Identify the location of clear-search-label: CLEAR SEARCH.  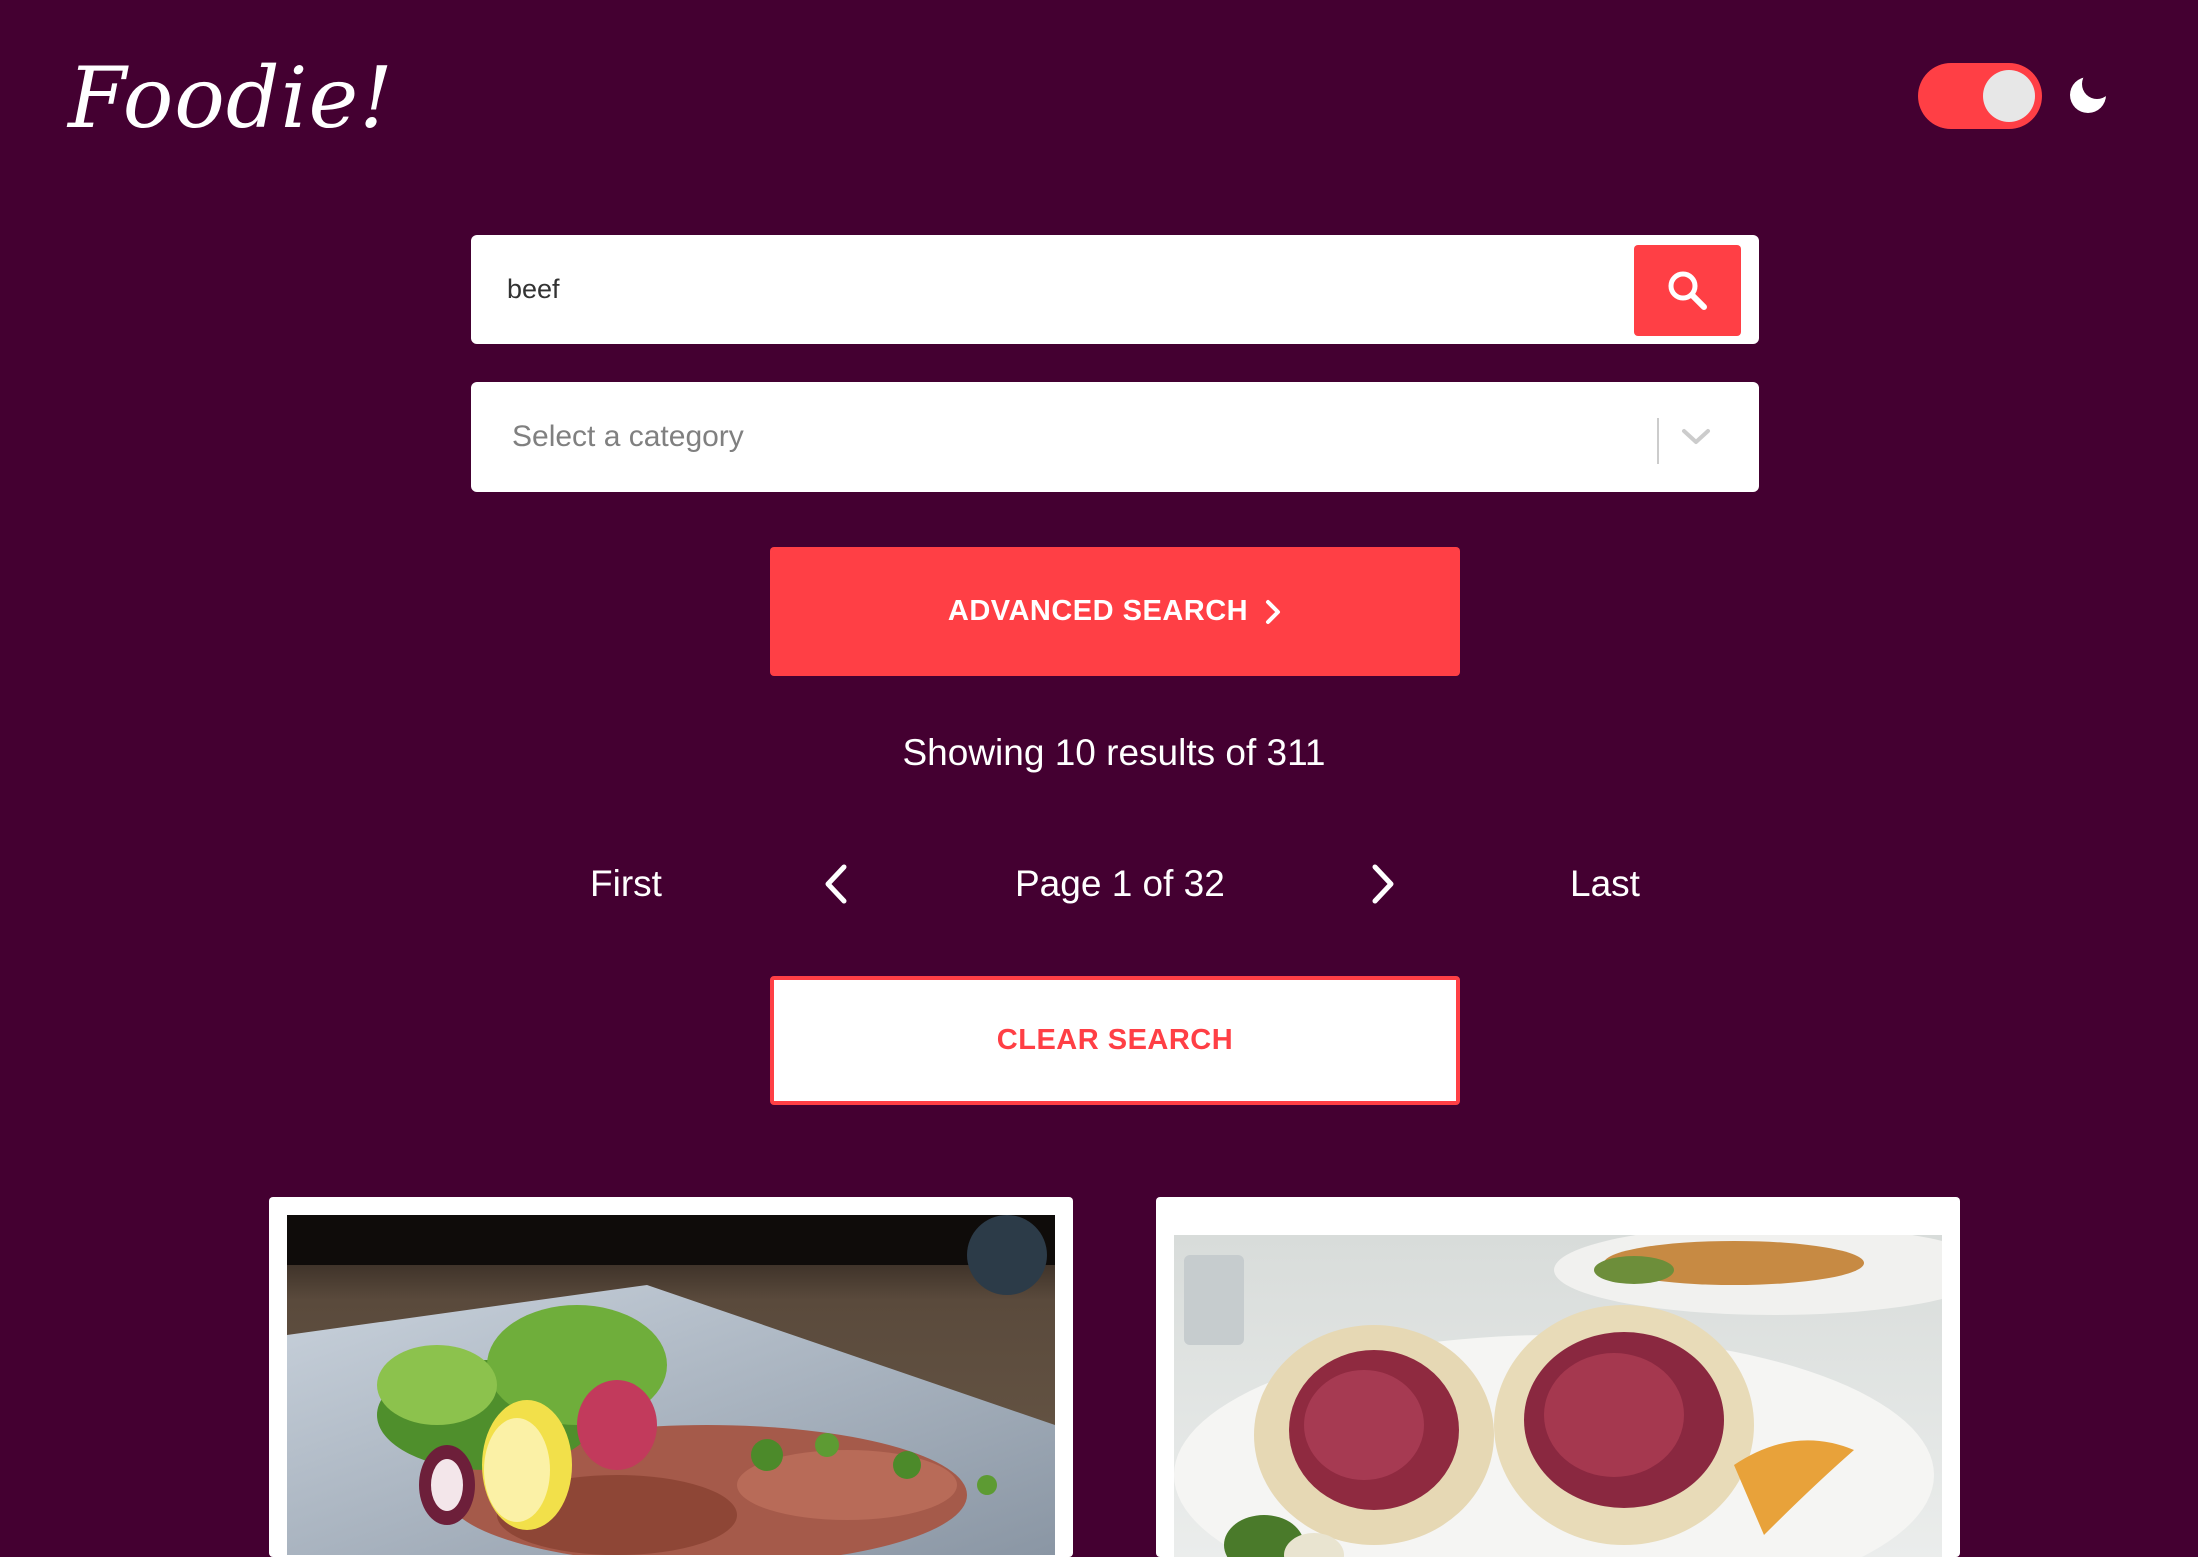
(1115, 1040).